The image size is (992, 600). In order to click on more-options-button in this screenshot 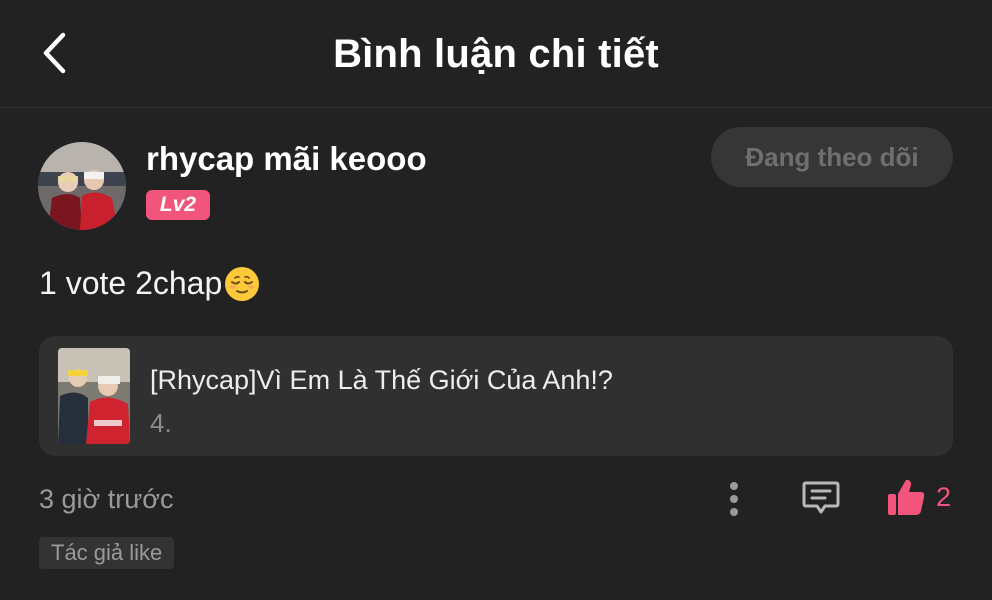, I will do `click(734, 499)`.